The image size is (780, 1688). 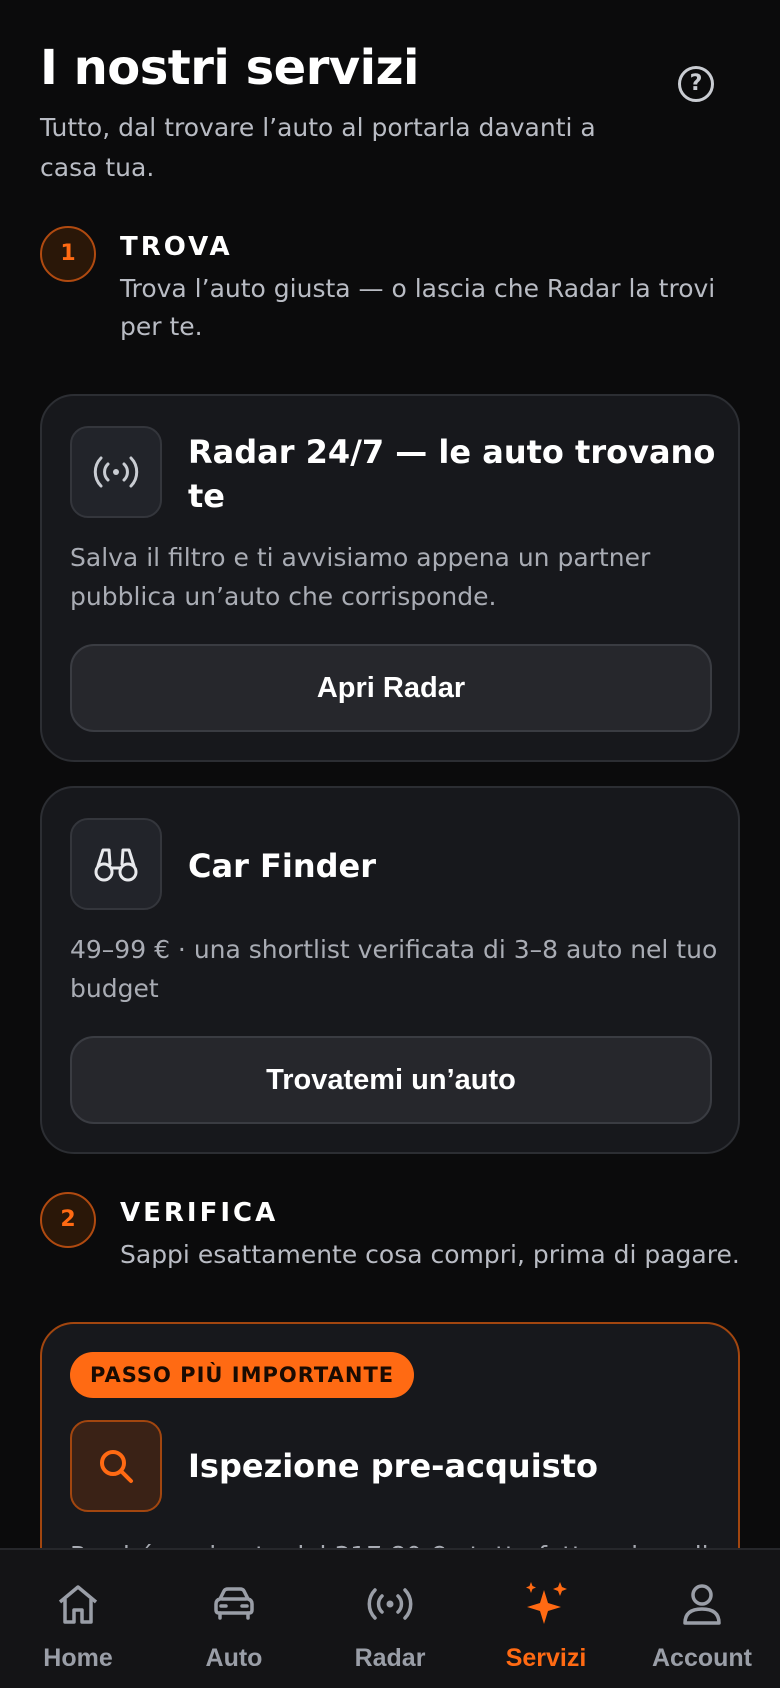 What do you see at coordinates (68, 1220) in the screenshot?
I see `step-number-badge: 2` at bounding box center [68, 1220].